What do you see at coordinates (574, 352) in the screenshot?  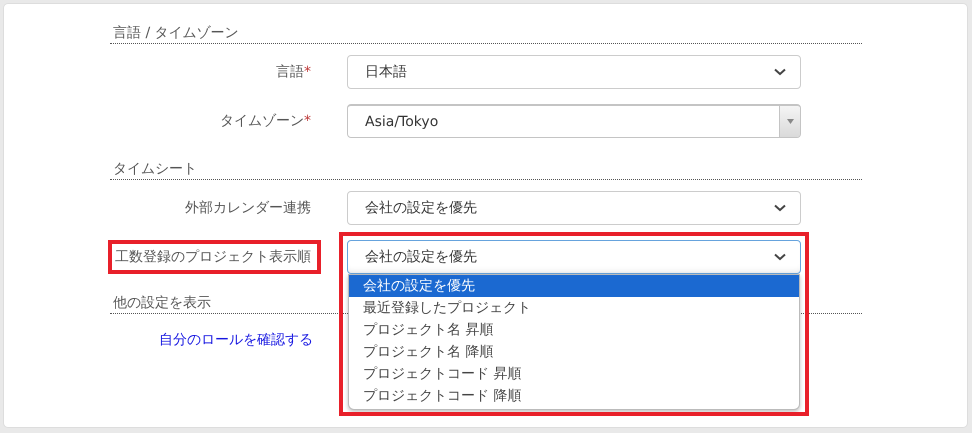 I see `dropdown-option: プロジェクト名 降順` at bounding box center [574, 352].